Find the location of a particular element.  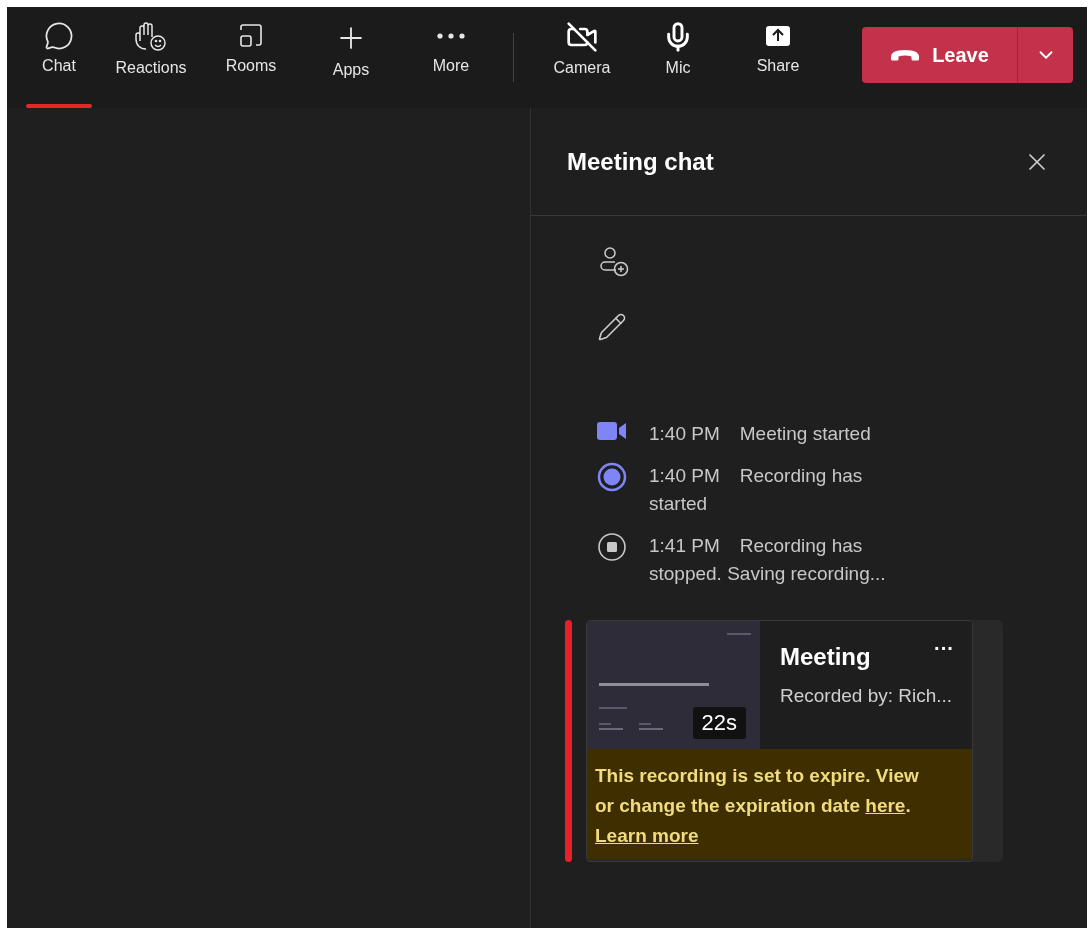

event-text: 1:40 PM Meeting started is located at coordinates (760, 434).